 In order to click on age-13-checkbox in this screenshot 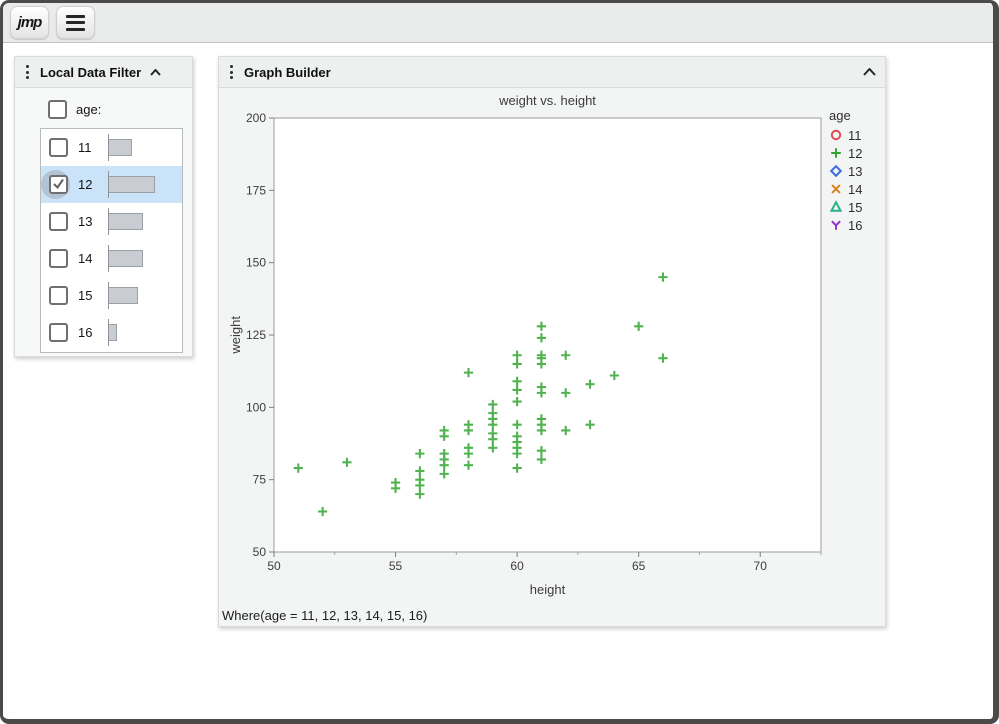, I will do `click(58, 221)`.